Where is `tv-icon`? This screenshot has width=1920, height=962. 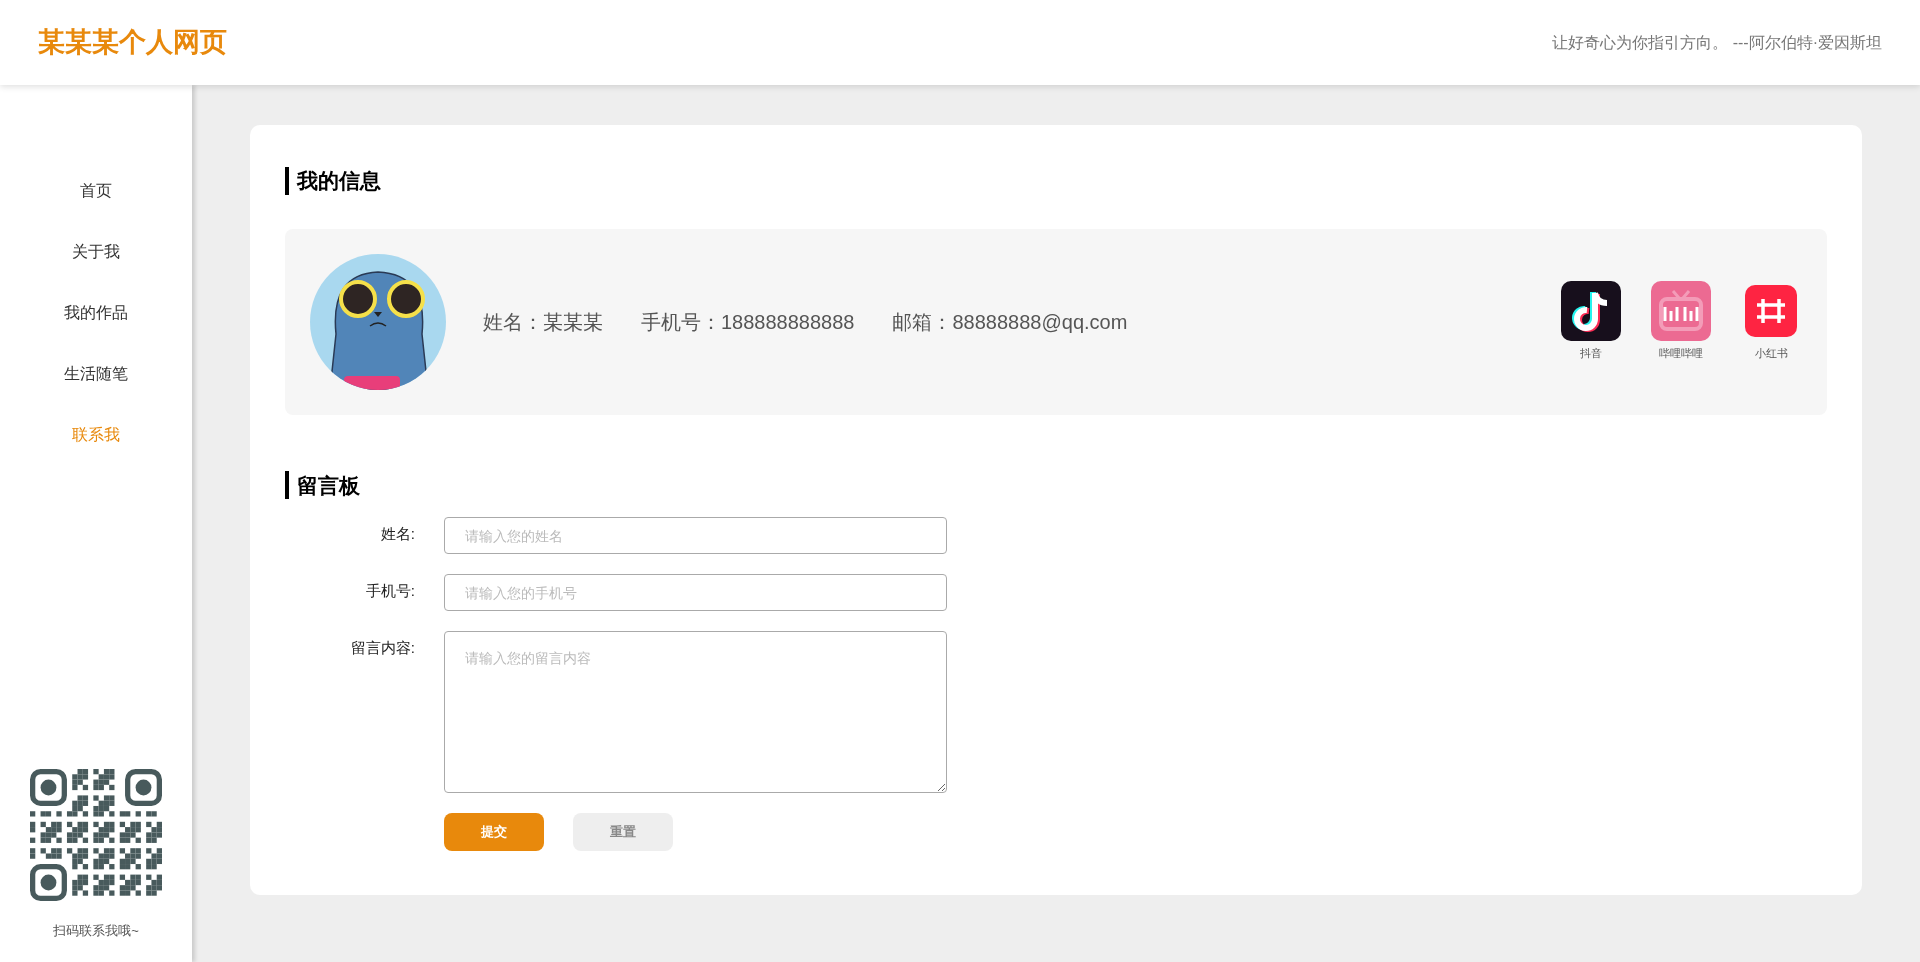
tv-icon is located at coordinates (1681, 311).